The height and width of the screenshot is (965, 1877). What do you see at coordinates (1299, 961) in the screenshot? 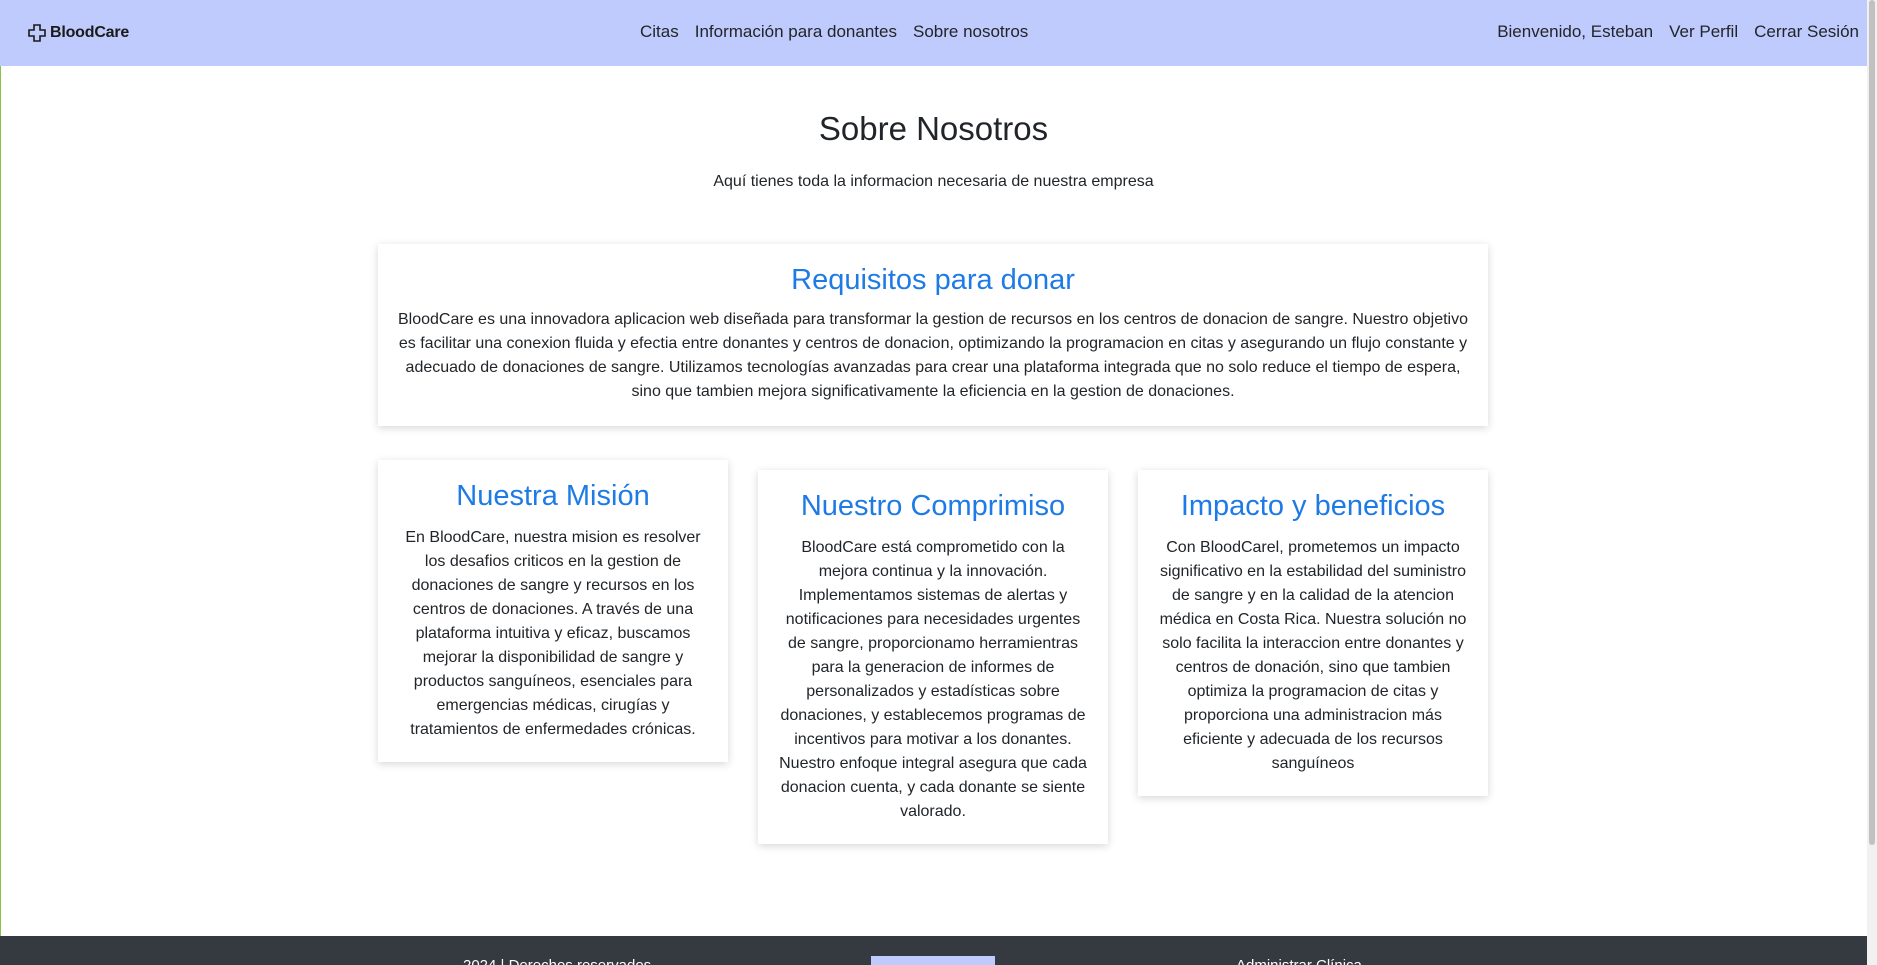
I see `footer-admin-link: Administrar Clínica` at bounding box center [1299, 961].